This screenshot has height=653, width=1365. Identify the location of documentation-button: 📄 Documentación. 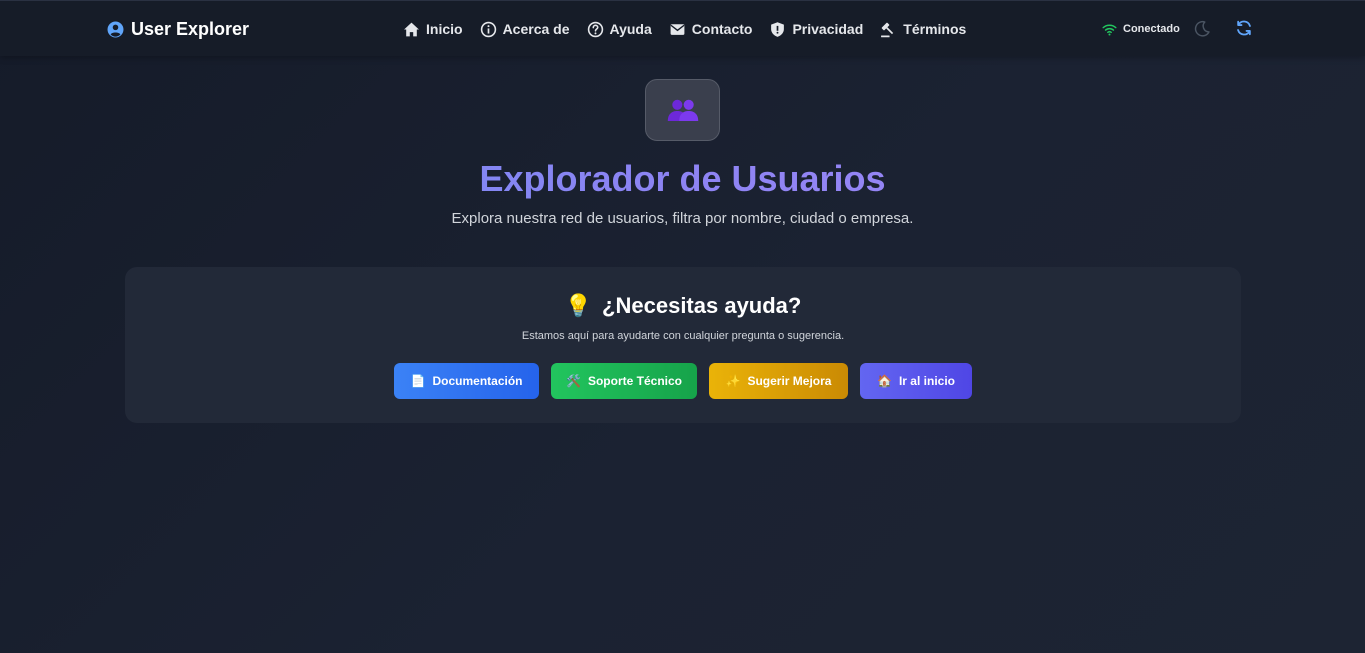
(466, 381).